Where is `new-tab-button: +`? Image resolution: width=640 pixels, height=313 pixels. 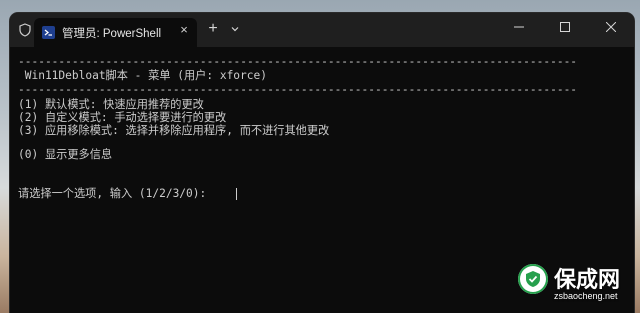
new-tab-button: + is located at coordinates (213, 29).